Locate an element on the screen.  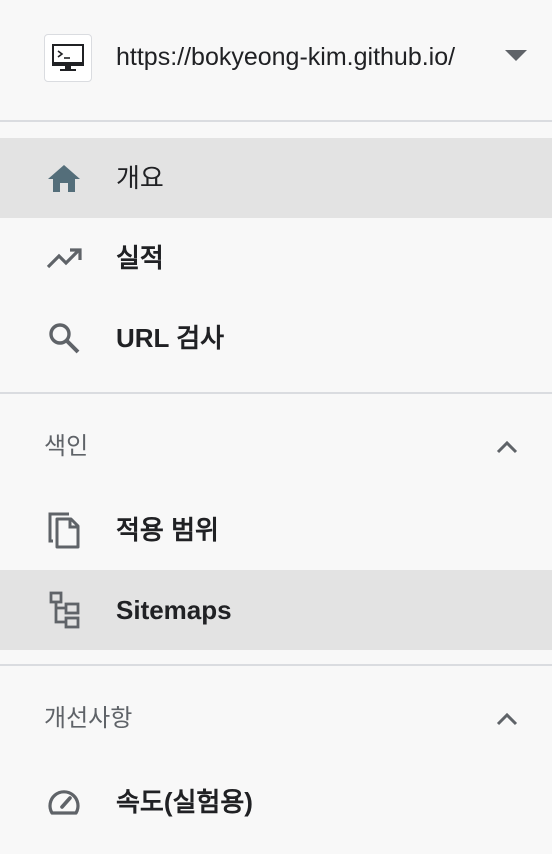
nav-item-performance: 실적 is located at coordinates (276, 258).